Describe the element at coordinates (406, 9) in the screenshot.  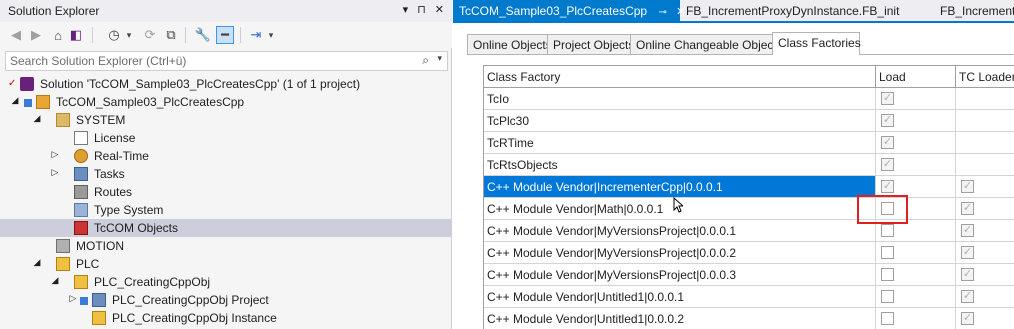
I see `window-position-dropdown-icon: ▾` at that location.